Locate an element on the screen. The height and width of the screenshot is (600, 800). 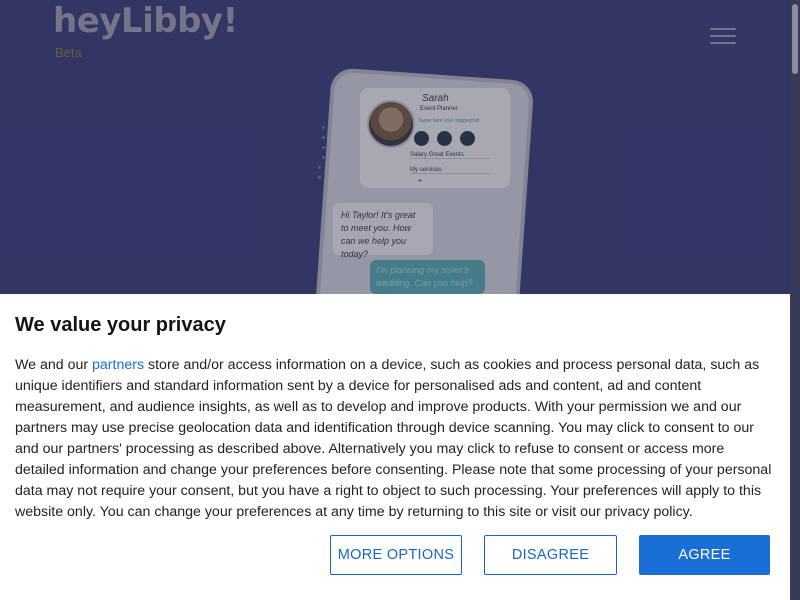
scrollbar-track is located at coordinates (795, 300).